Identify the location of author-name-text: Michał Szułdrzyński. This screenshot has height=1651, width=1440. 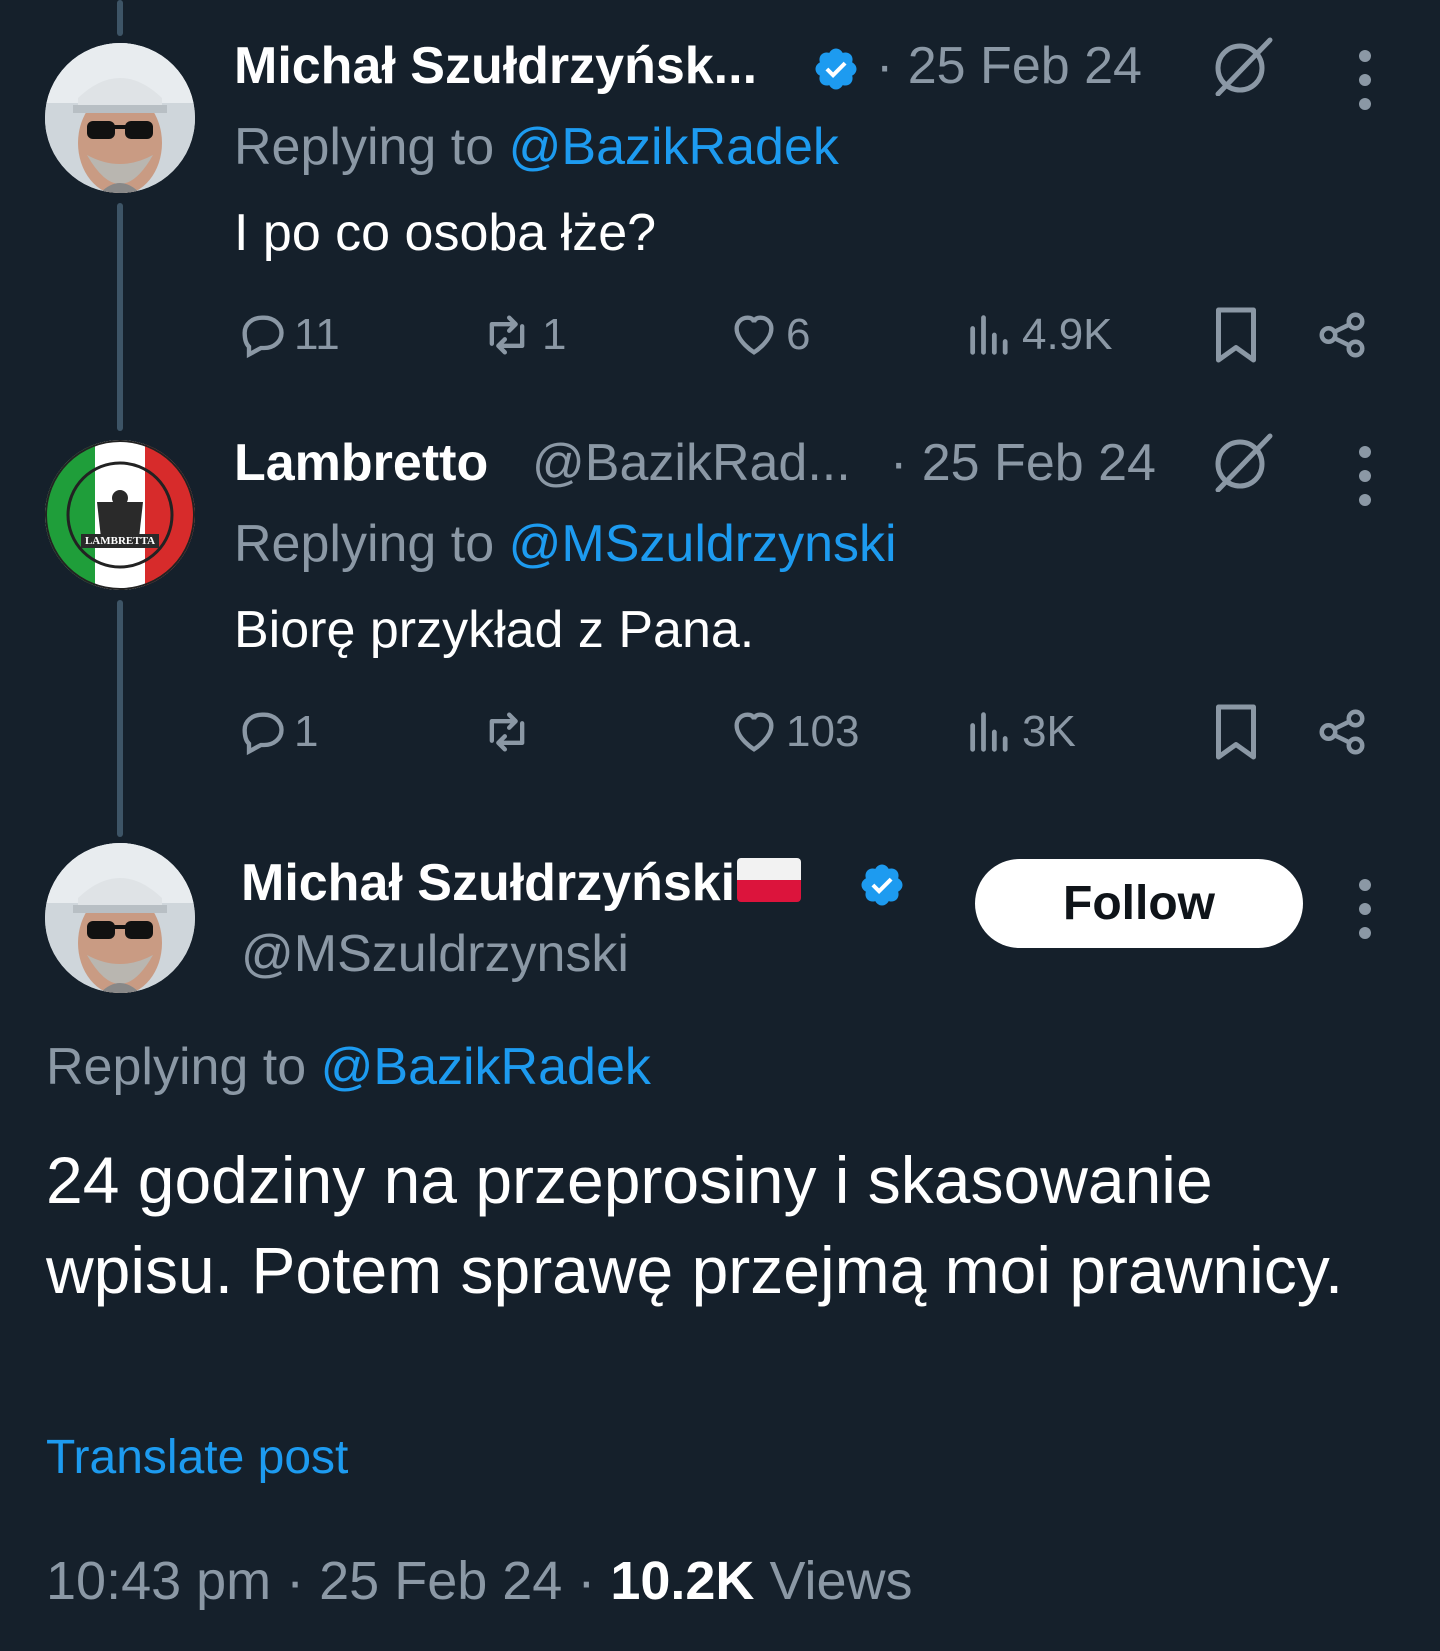
(488, 883).